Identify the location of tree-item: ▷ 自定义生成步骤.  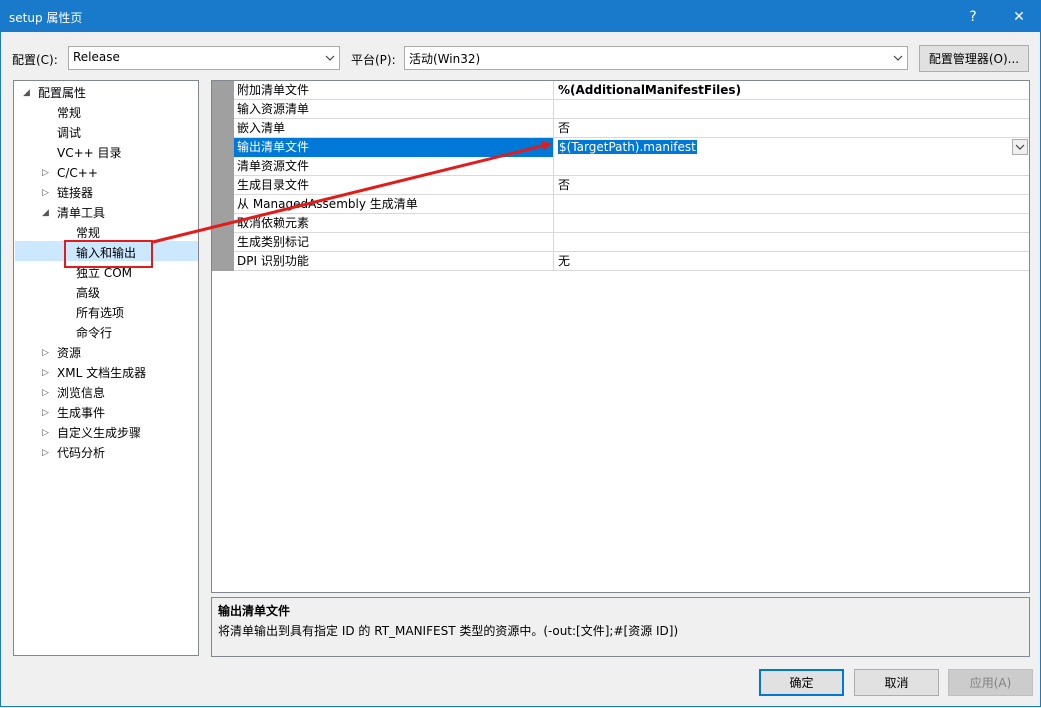
(92, 433).